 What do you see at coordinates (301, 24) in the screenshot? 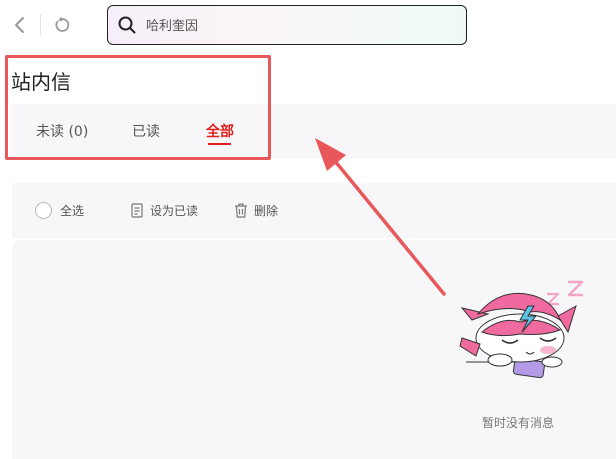
I see `search-input` at bounding box center [301, 24].